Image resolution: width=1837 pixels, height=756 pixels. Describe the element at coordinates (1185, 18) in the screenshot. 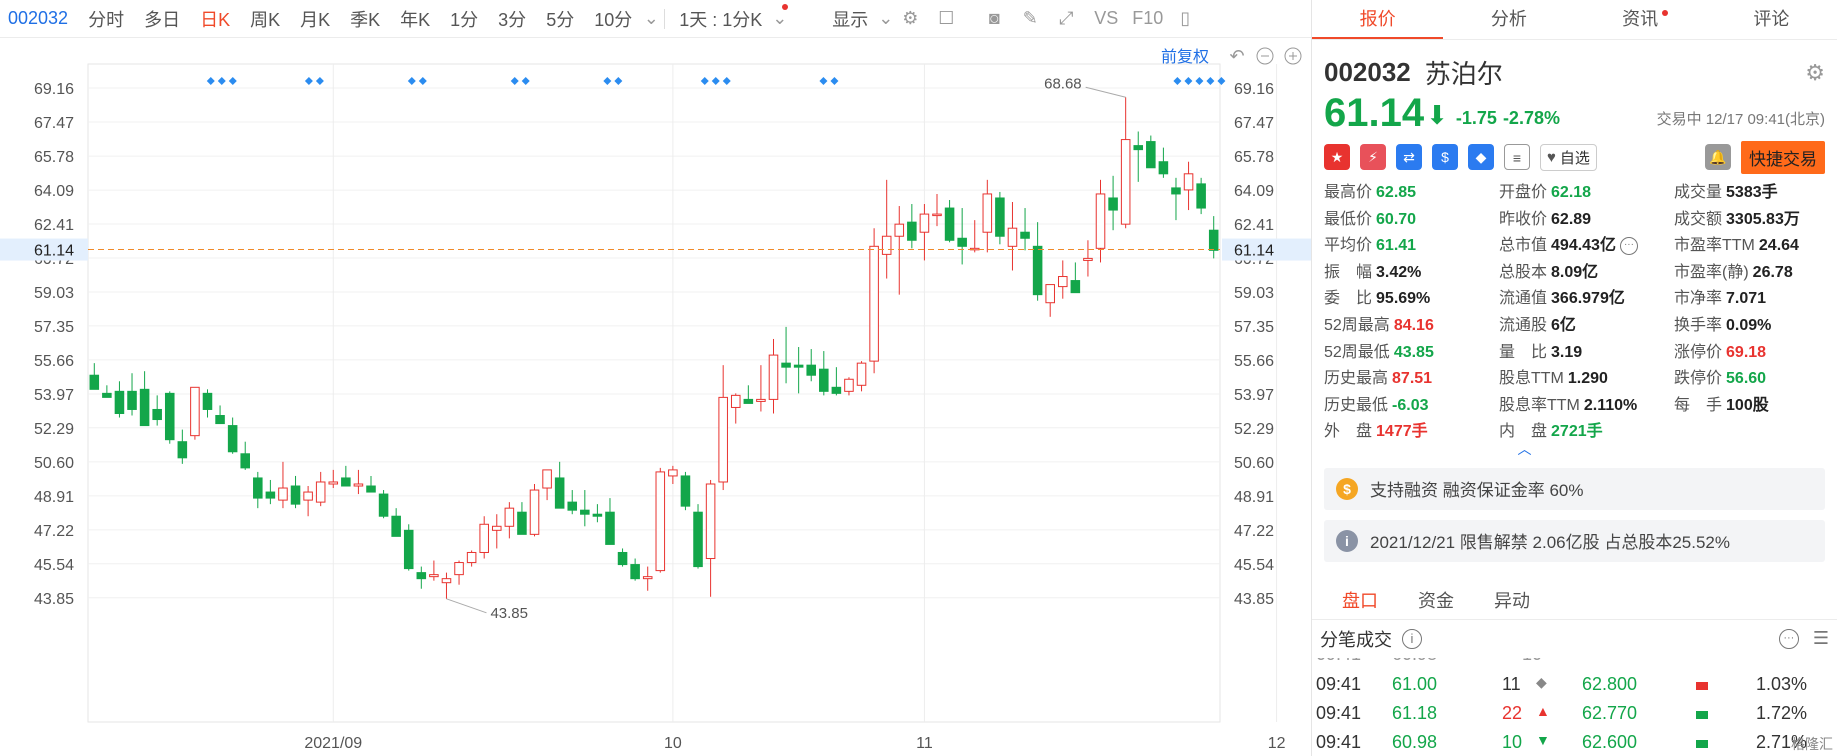

I see `sidebar-toggle-icon: ▯` at that location.